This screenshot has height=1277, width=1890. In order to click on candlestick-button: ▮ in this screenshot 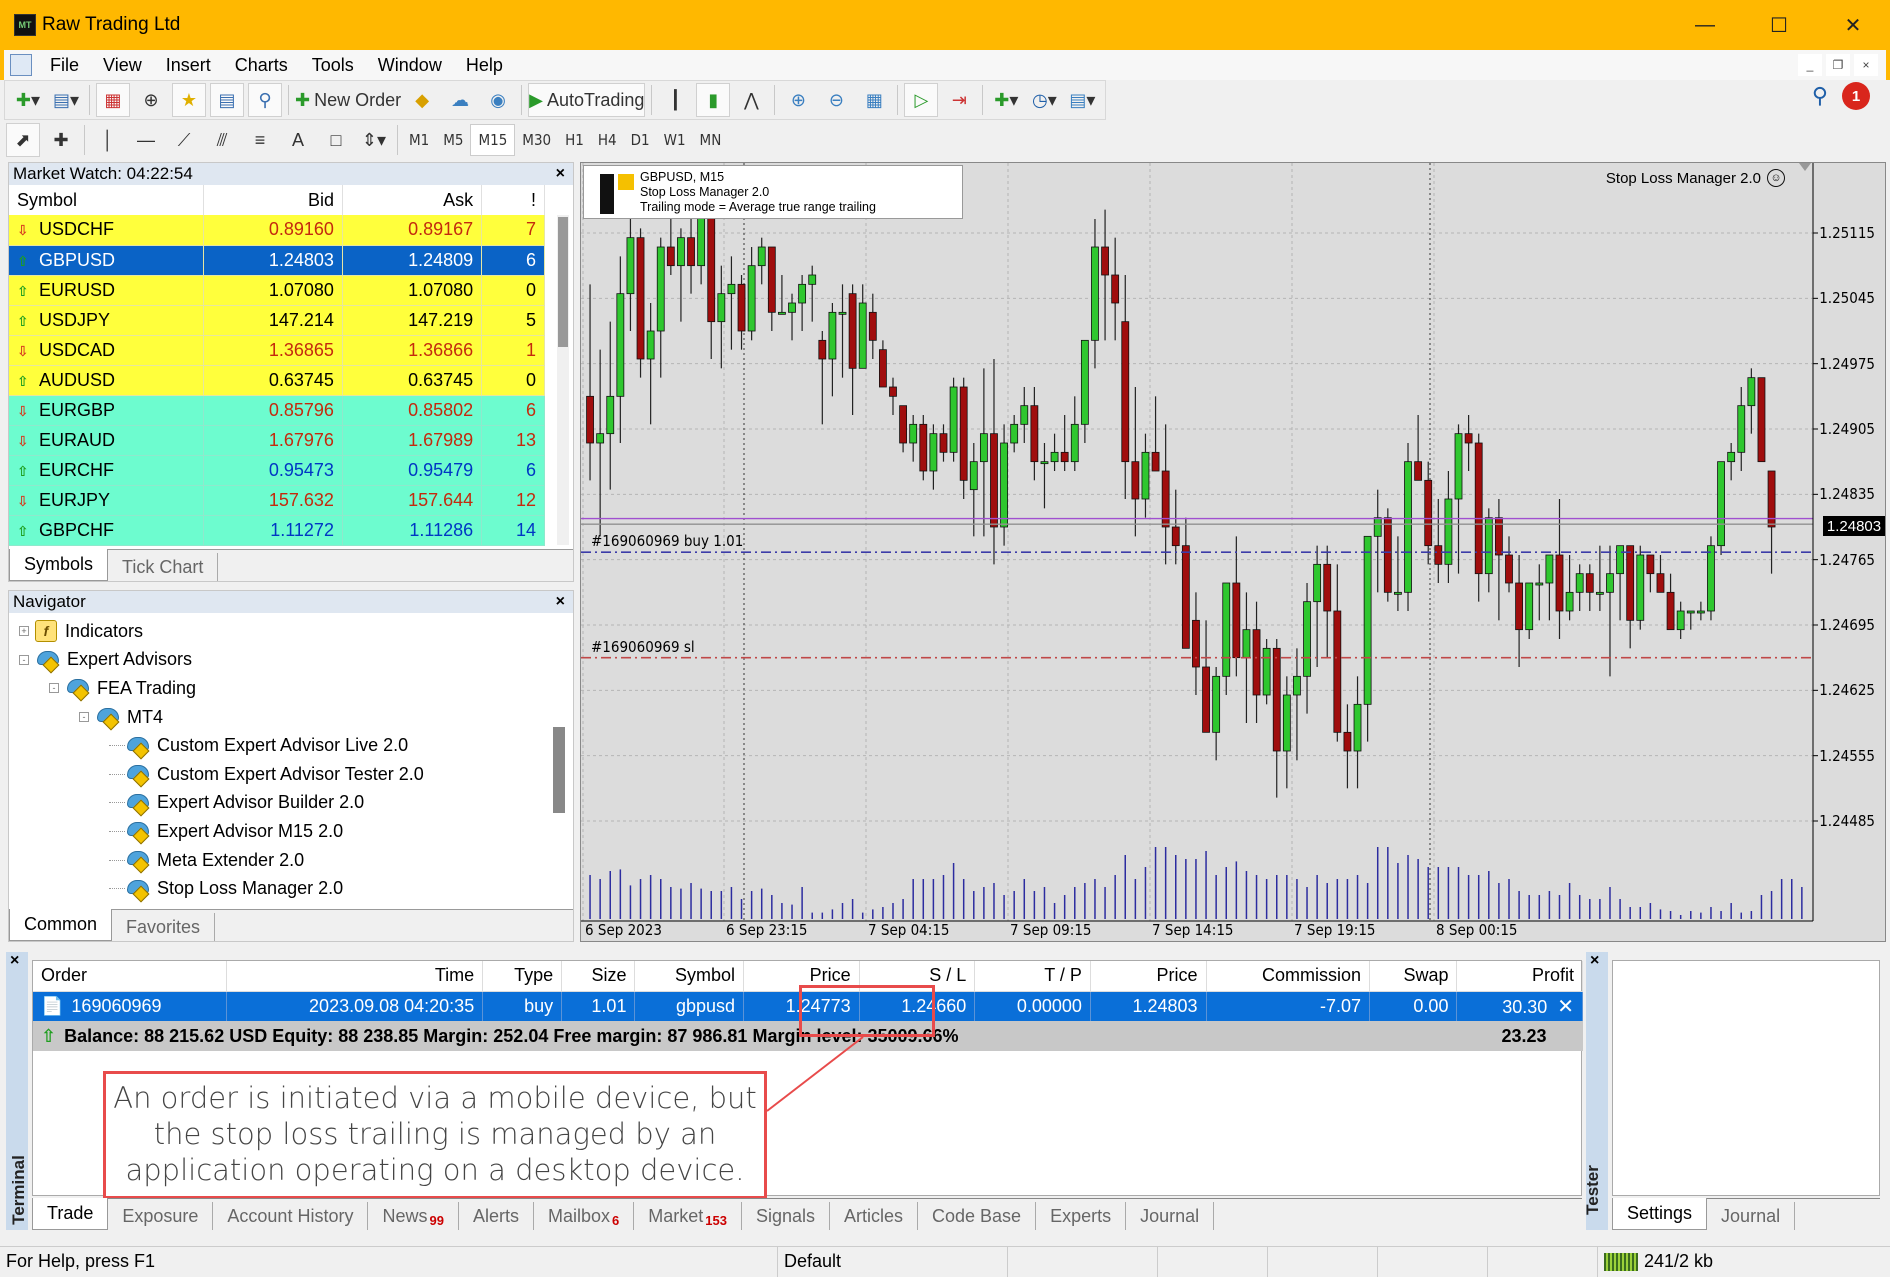, I will do `click(713, 100)`.